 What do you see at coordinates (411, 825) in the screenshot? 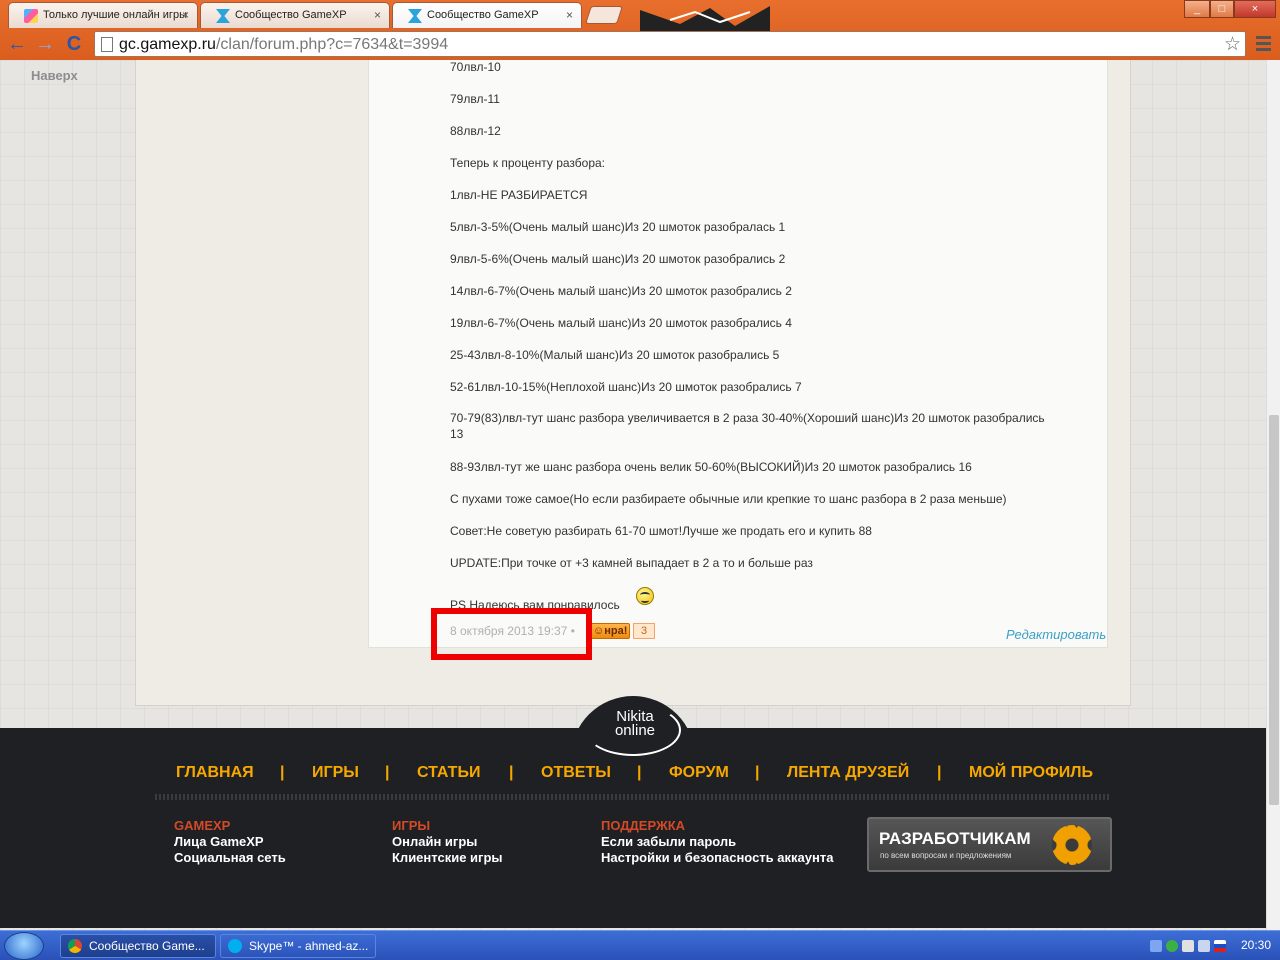
I see `footer-col-heading: ИГРЫ` at bounding box center [411, 825].